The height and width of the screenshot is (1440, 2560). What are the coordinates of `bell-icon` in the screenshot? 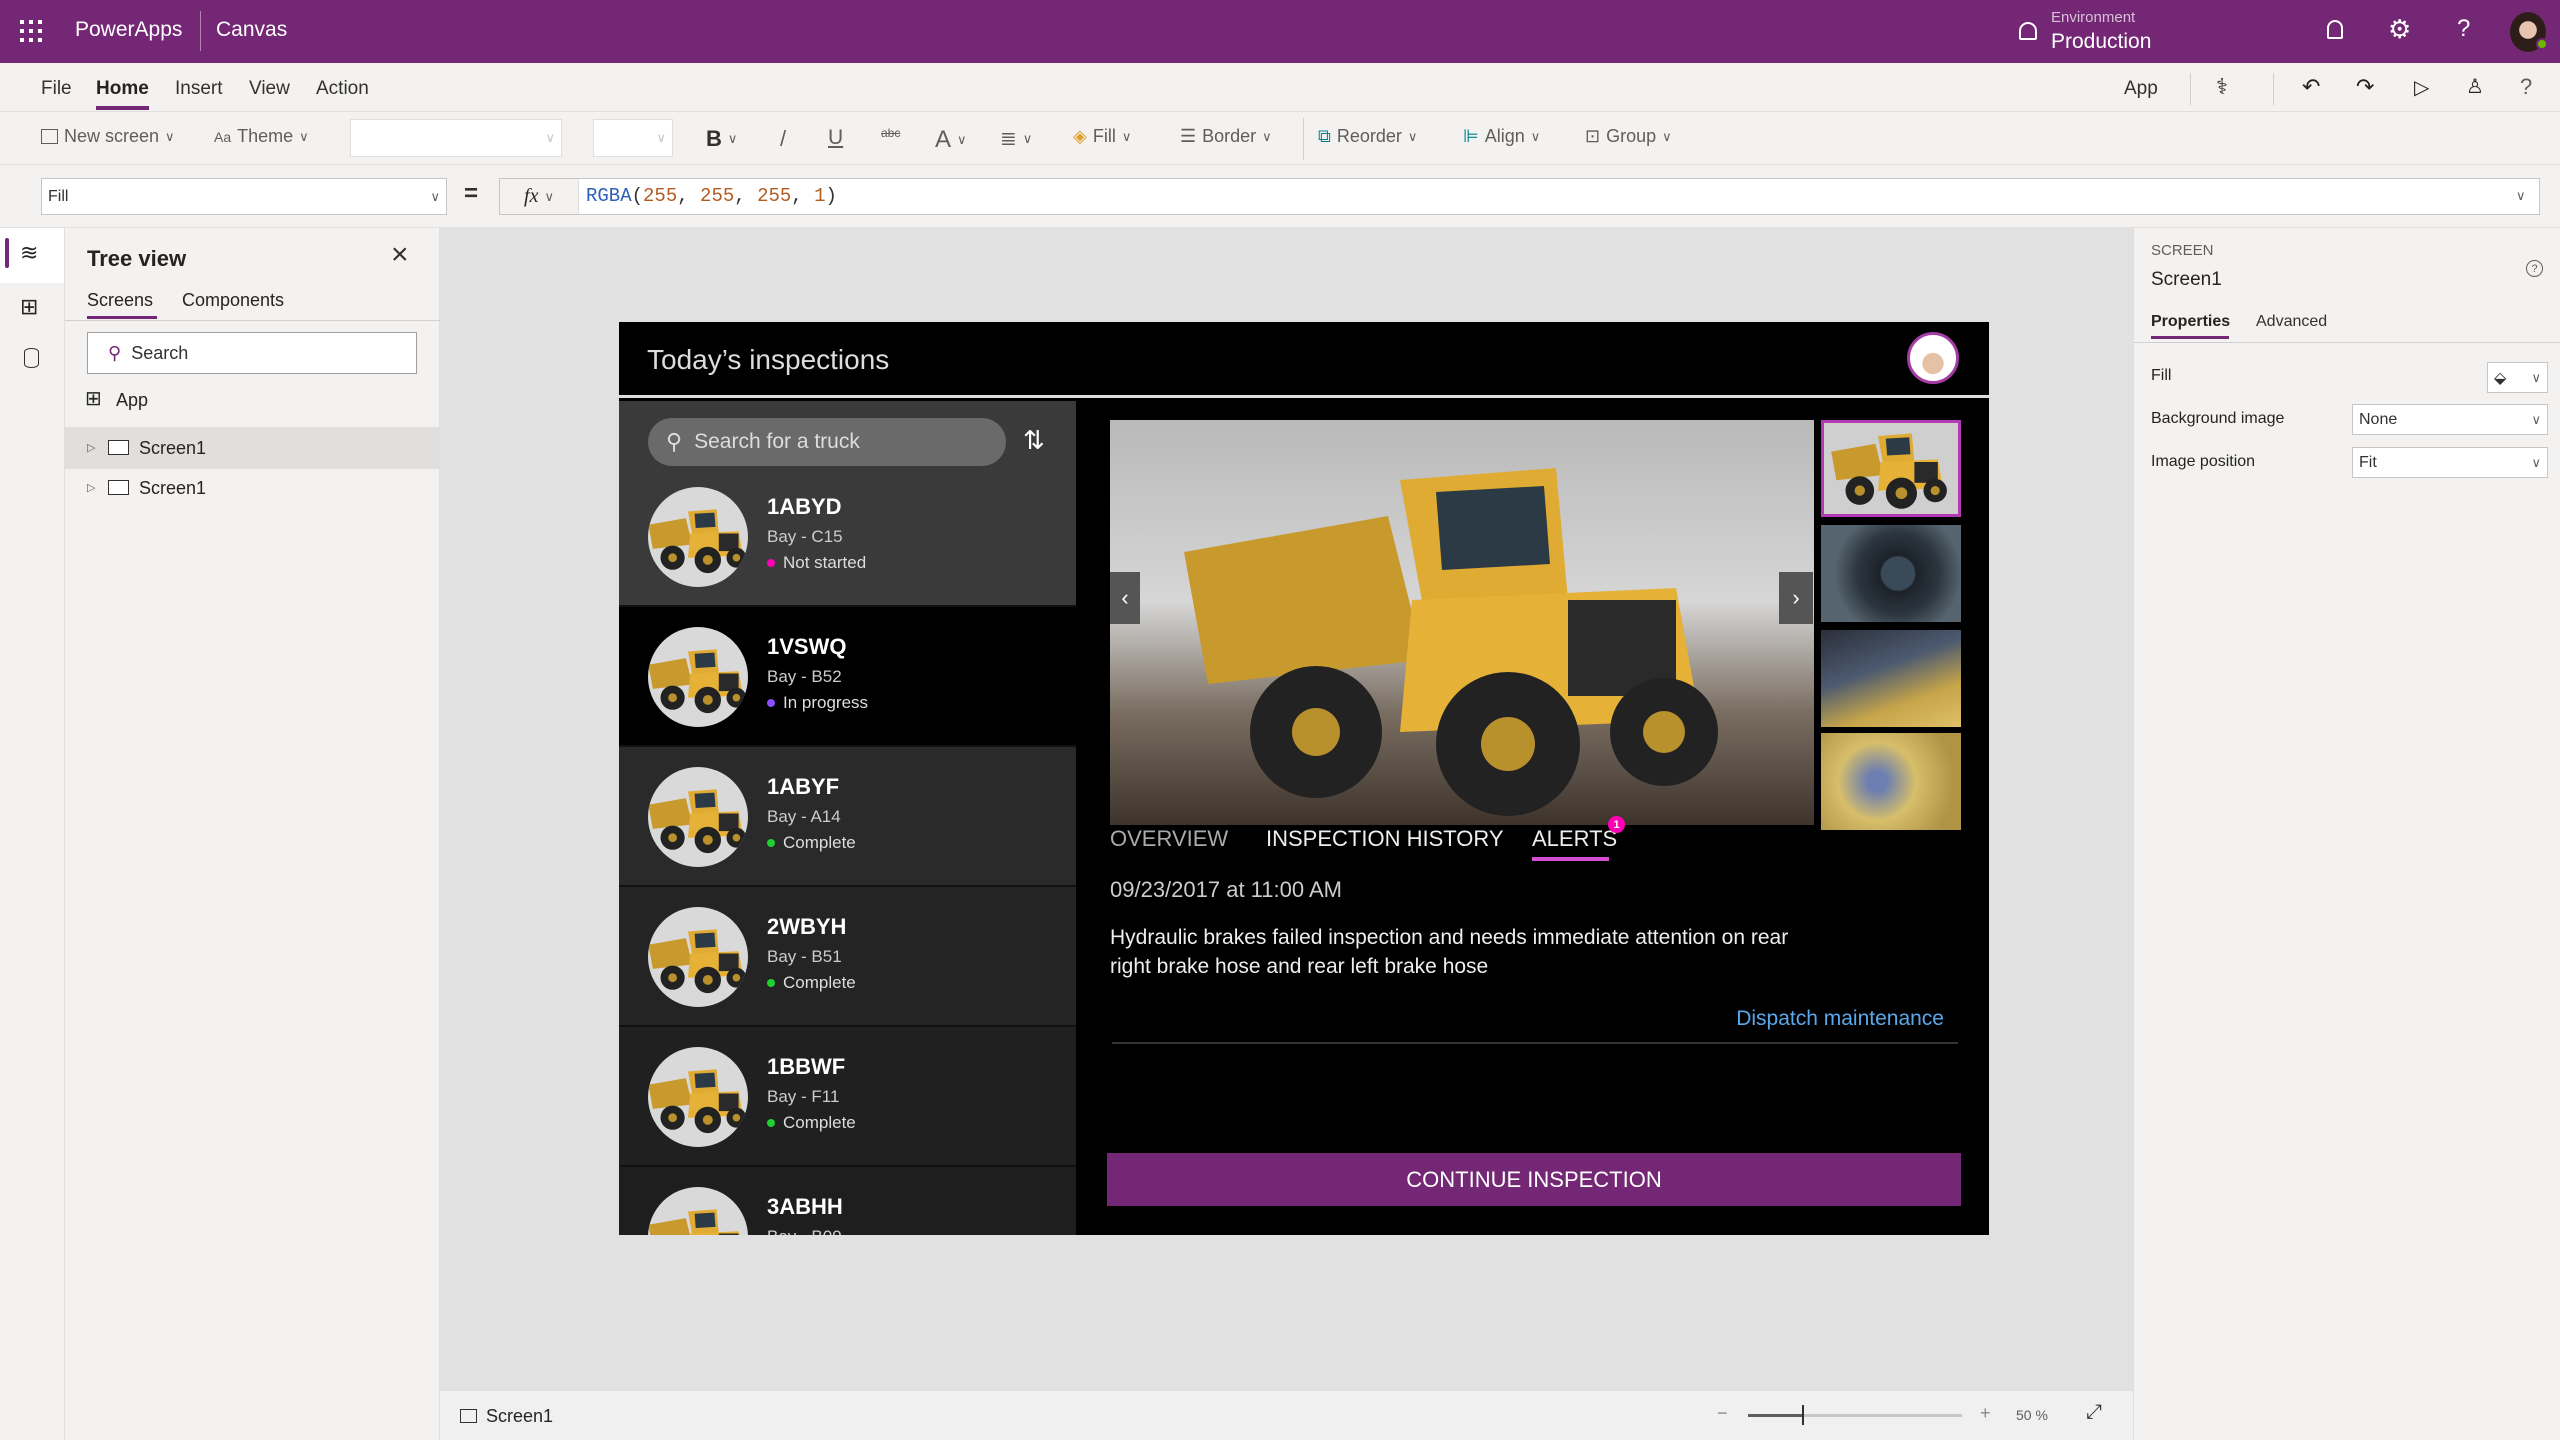 It's located at (2335, 29).